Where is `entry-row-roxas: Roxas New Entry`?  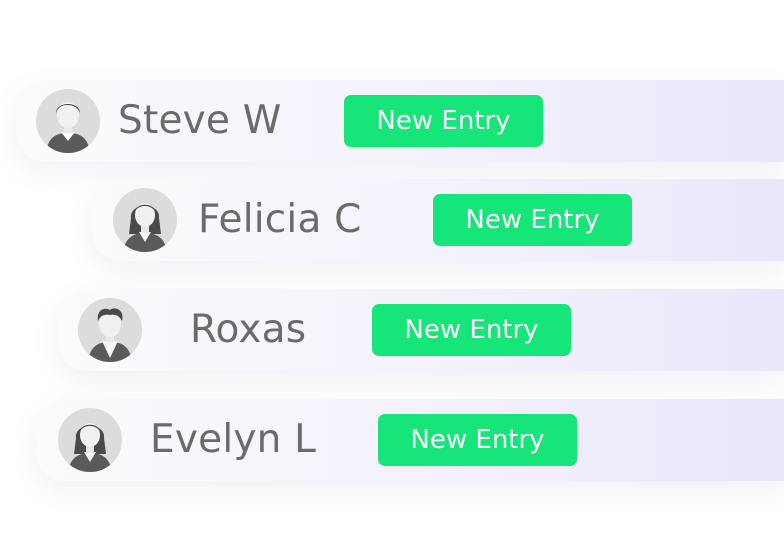
entry-row-roxas: Roxas New Entry is located at coordinates (421, 330).